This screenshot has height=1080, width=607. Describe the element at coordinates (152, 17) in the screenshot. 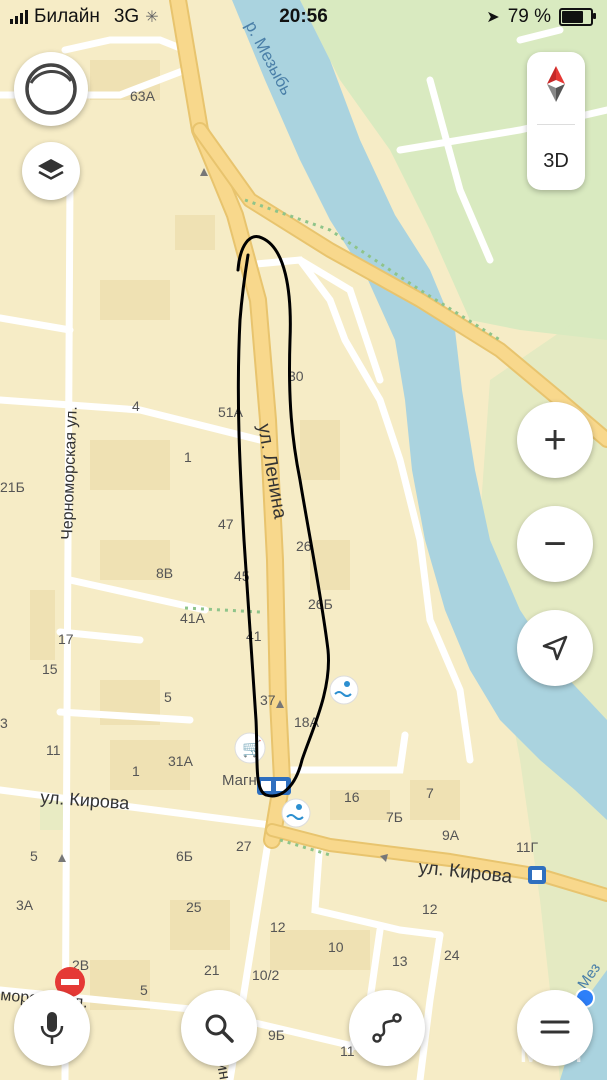

I see `activity-spinner-icon: ✳` at that location.